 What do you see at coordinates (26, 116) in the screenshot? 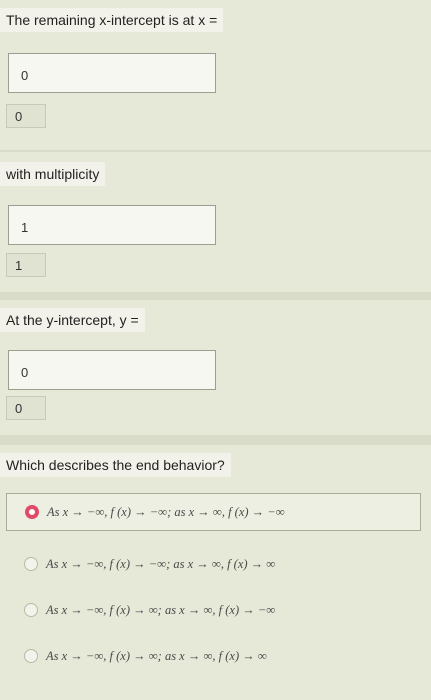
I see `x-intercept-preview: 0` at bounding box center [26, 116].